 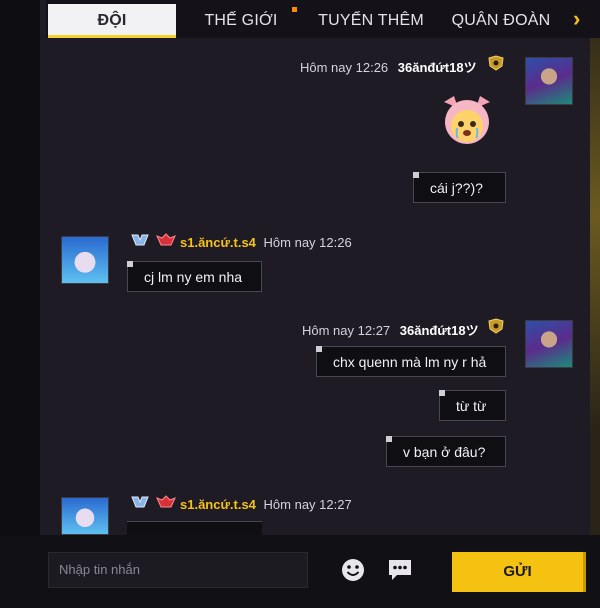 I want to click on message-header: Hôm nay 12:27 36ănđứt18ツ, so click(x=390, y=329).